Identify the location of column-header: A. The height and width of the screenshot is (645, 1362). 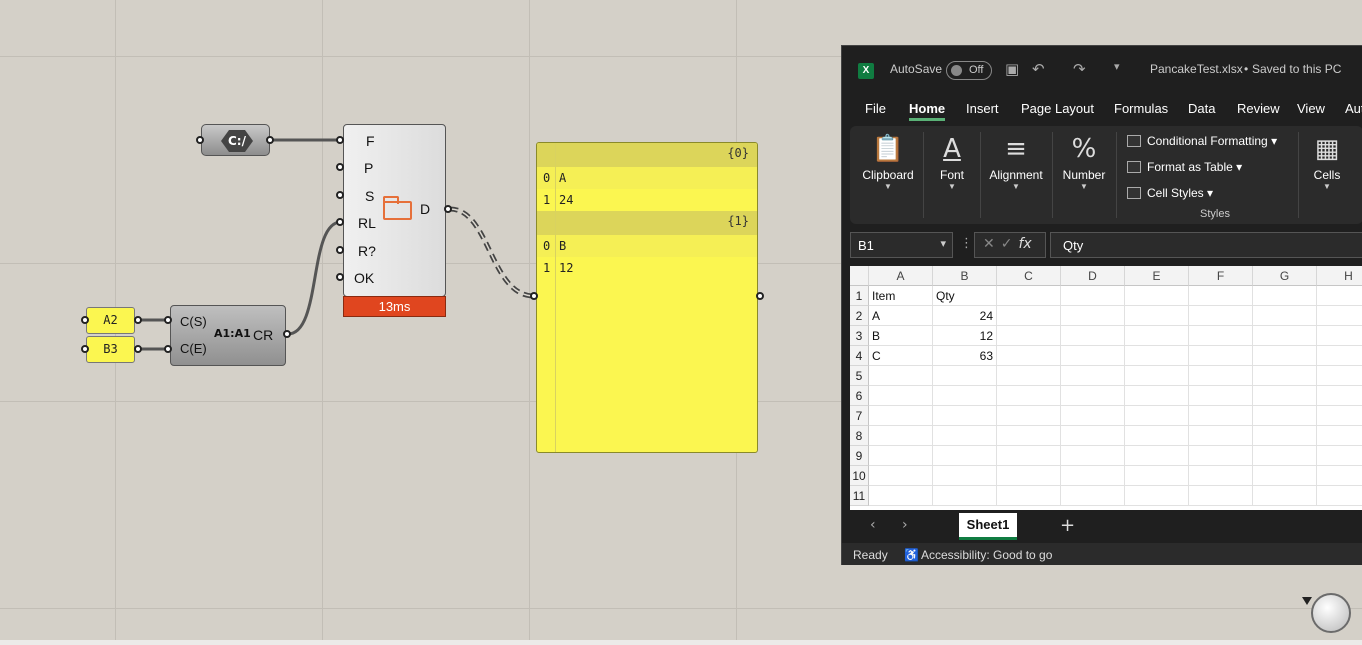
(901, 276).